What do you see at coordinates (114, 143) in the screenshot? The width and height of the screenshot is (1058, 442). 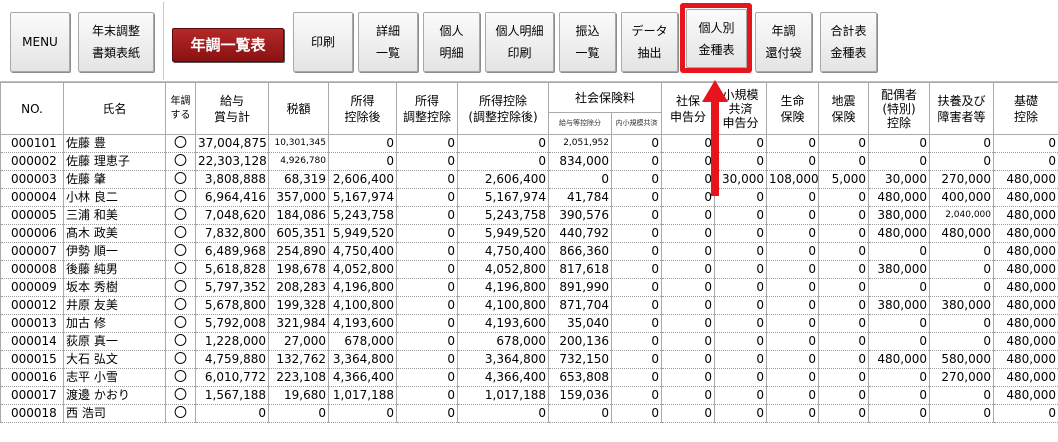 I see `row-name-cell: 佐藤 豊` at bounding box center [114, 143].